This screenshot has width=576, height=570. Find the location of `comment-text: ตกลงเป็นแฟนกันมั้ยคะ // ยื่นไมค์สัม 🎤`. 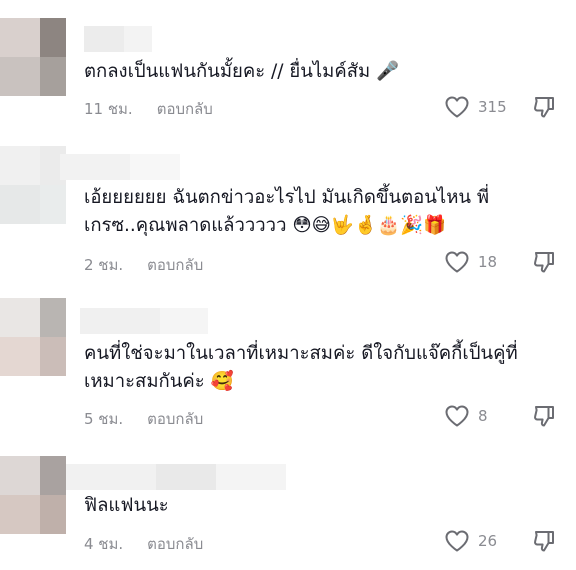

comment-text: ตกลงเป็นแฟนกันมั้ยคะ // ยื่นไมค์สัม 🎤 is located at coordinates (242, 71).